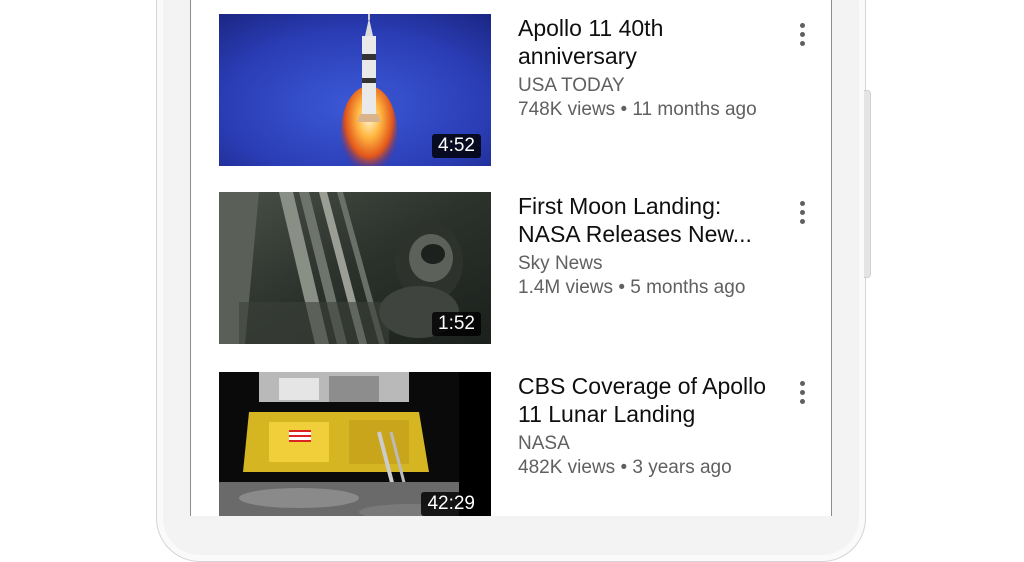 Image resolution: width=1024 pixels, height=562 pixels. Describe the element at coordinates (648, 206) in the screenshot. I see `video-title-line1: First Moon Landing:` at that location.